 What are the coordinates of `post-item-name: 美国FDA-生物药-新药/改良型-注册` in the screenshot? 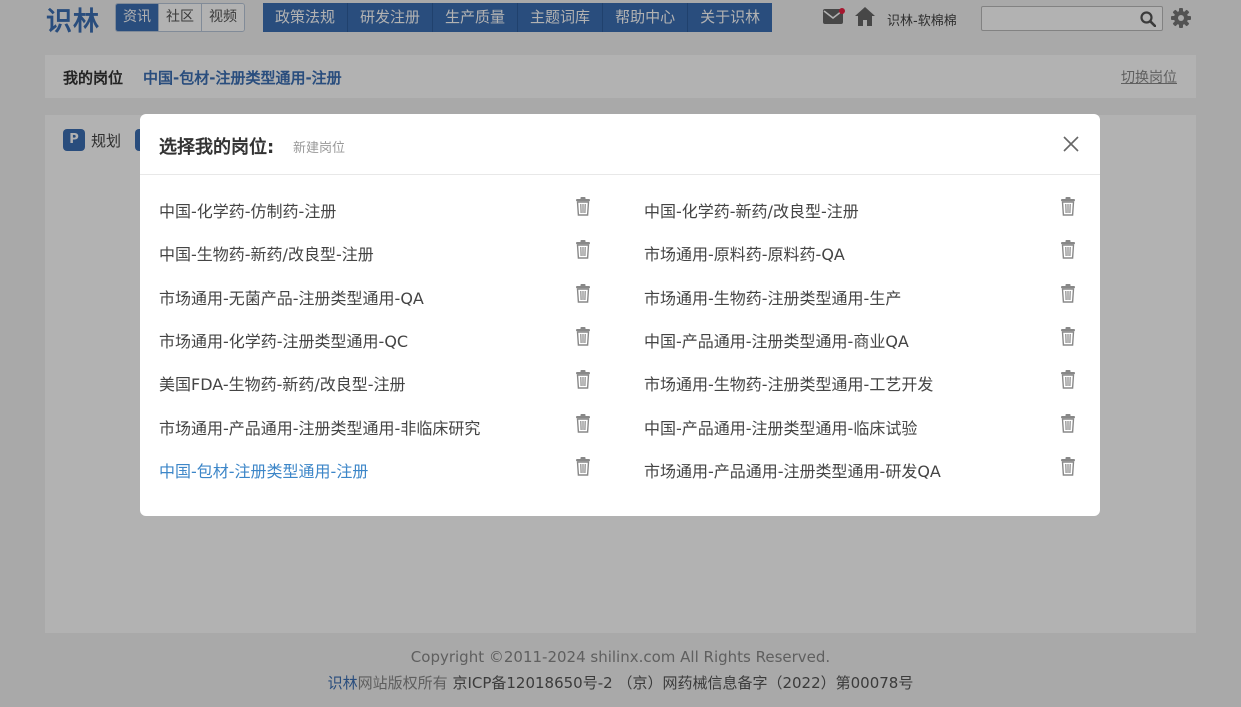 It's located at (282, 383).